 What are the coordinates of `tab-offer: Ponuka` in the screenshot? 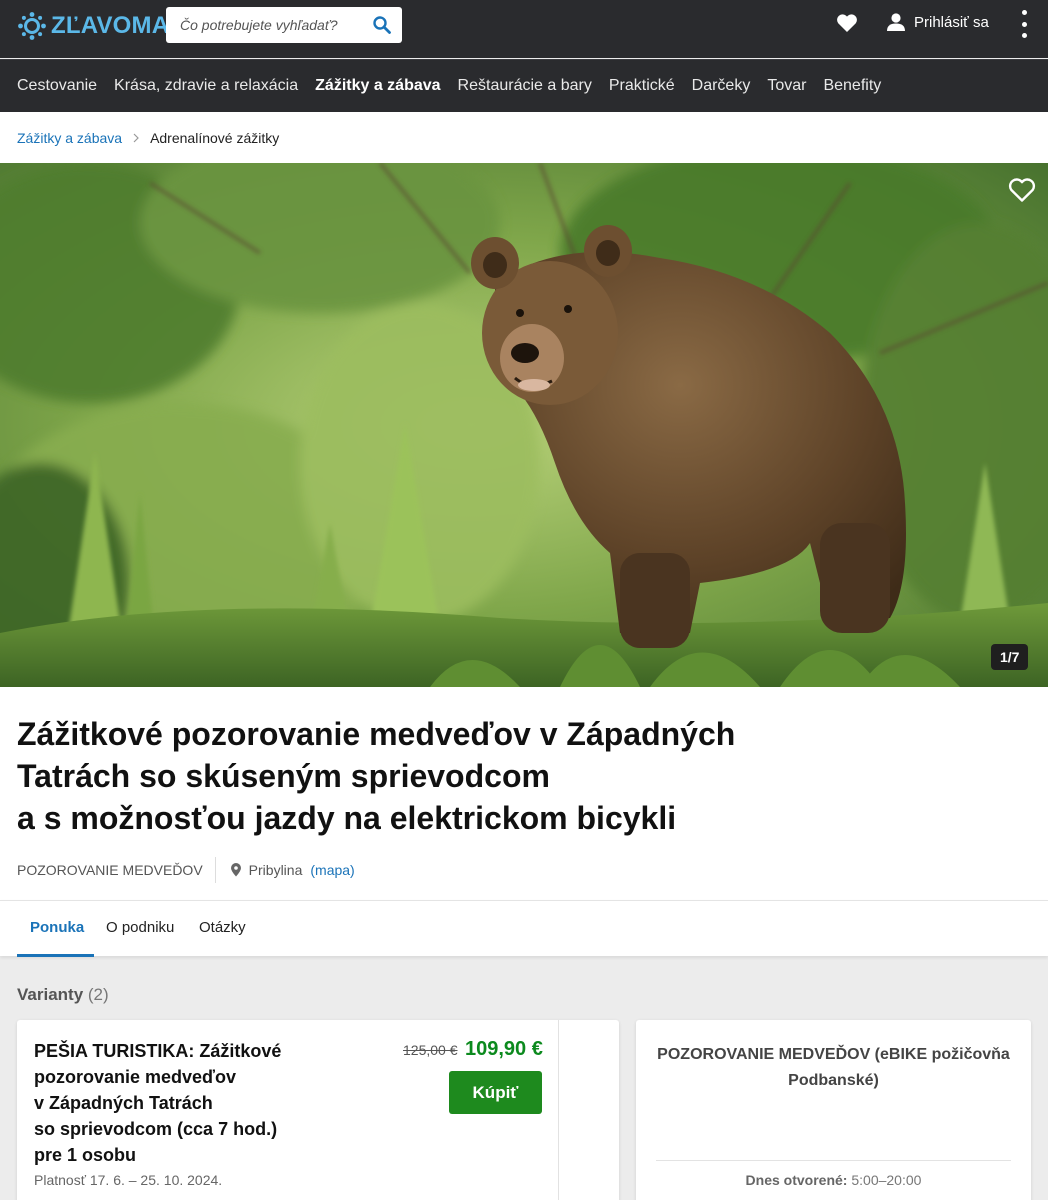 It's located at (55, 929).